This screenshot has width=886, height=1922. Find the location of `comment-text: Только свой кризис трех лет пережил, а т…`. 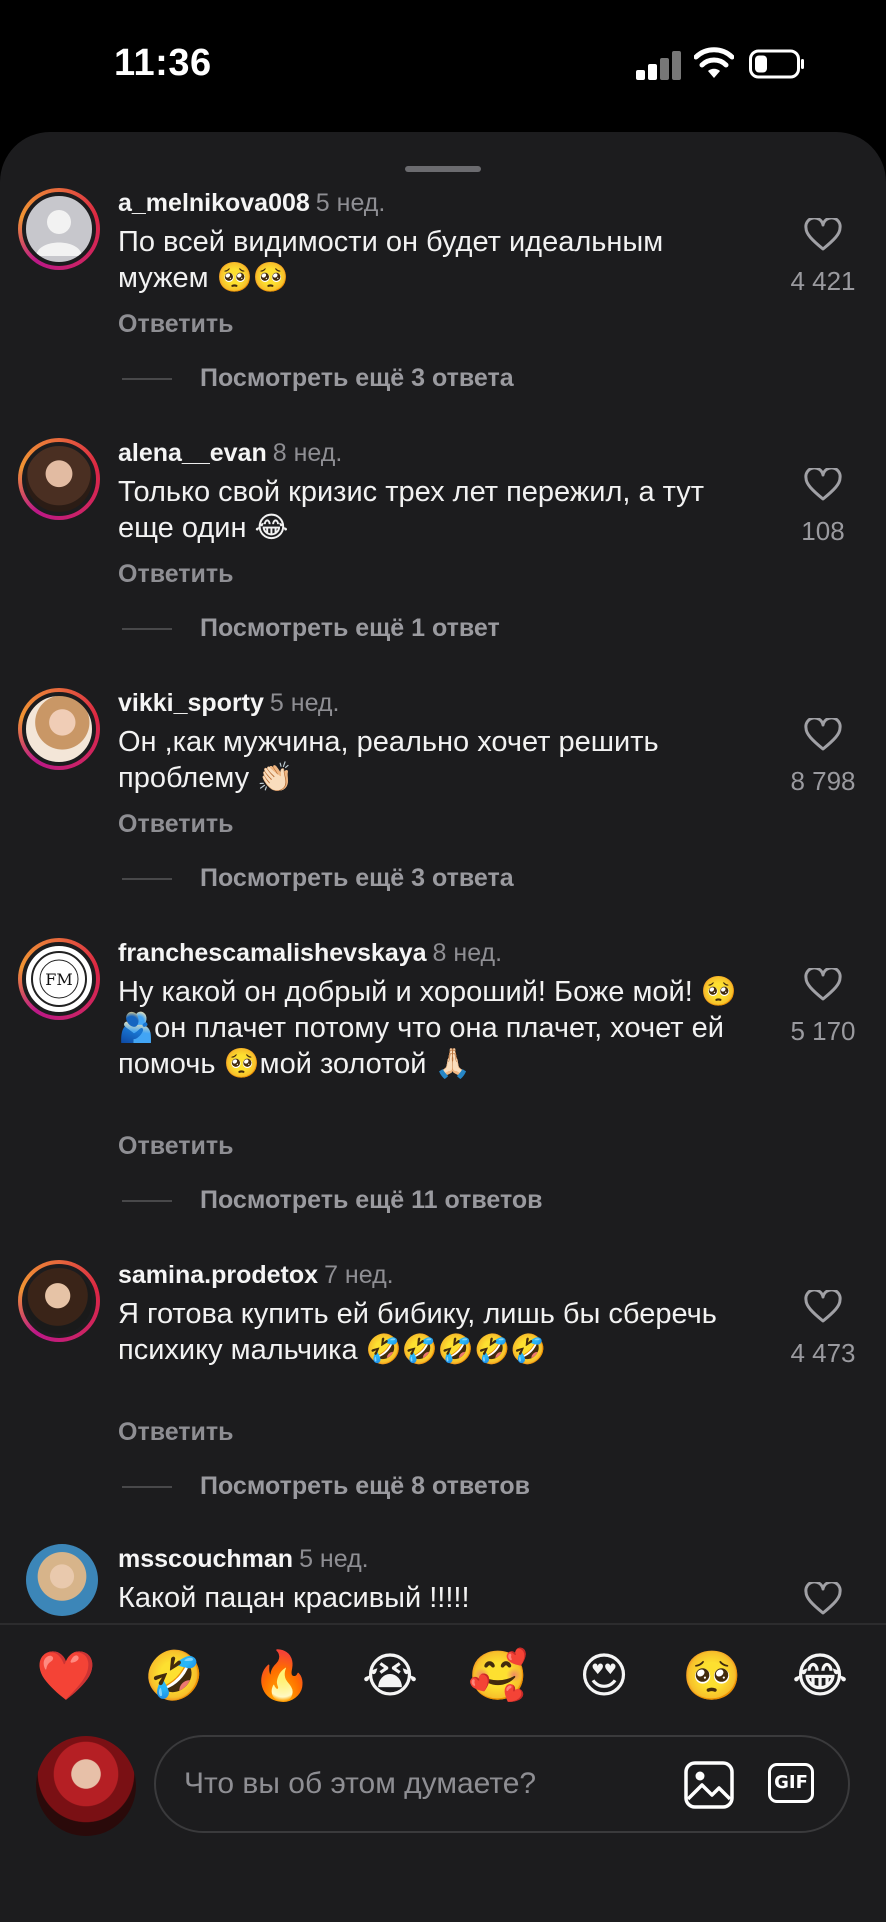

comment-text: Только свой кризис трех лет пережил, а т… is located at coordinates (411, 510).